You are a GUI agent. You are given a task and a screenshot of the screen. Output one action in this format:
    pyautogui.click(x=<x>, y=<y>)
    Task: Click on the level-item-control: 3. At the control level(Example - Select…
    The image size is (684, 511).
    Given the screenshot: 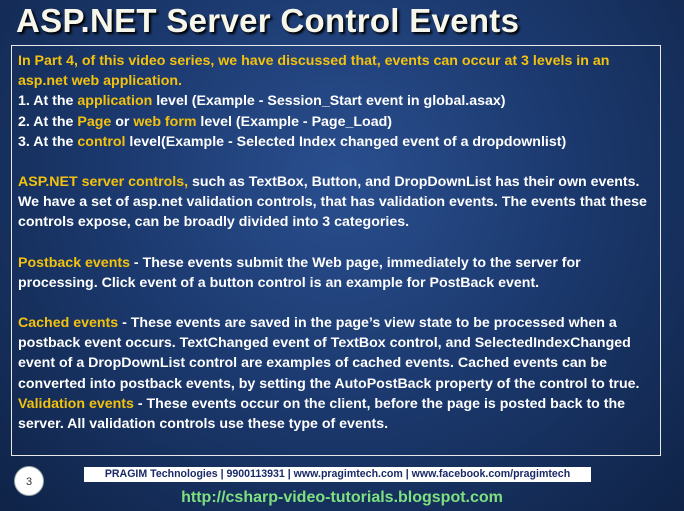 What is the action you would take?
    pyautogui.click(x=336, y=142)
    